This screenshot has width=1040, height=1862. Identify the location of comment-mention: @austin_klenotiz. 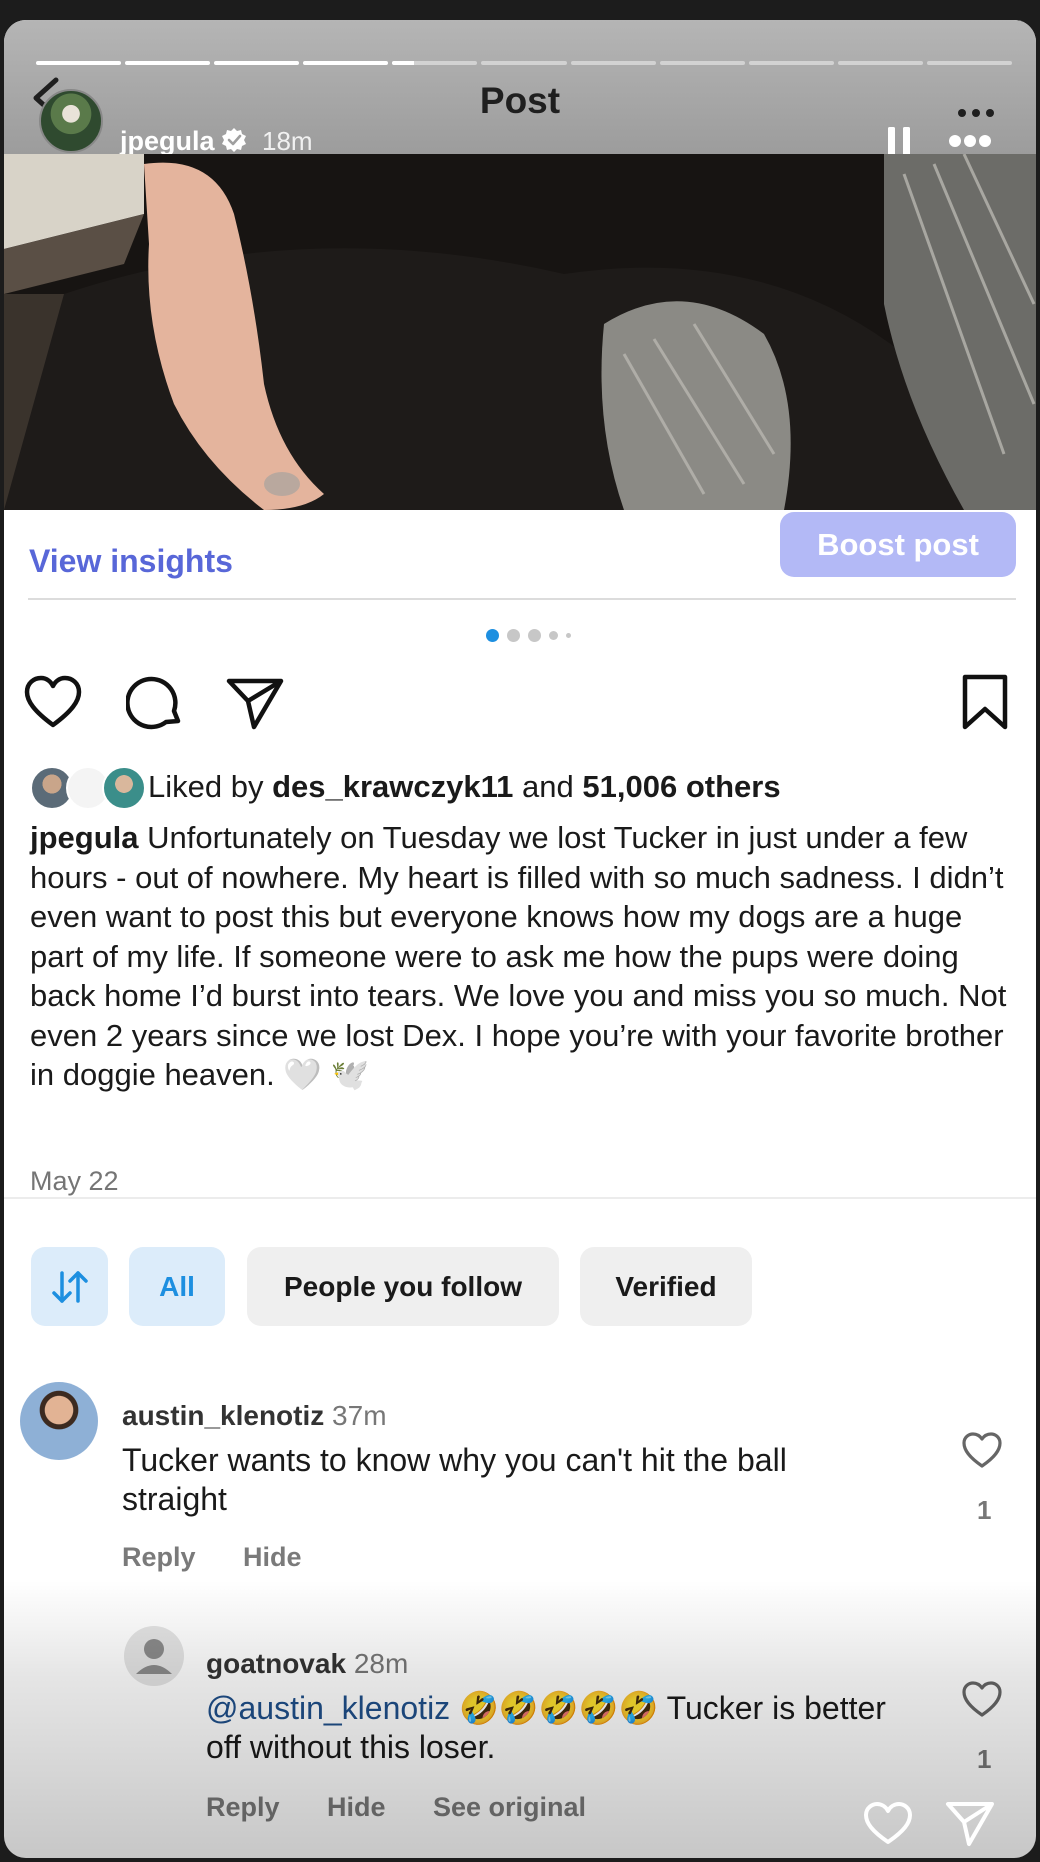
(328, 1708).